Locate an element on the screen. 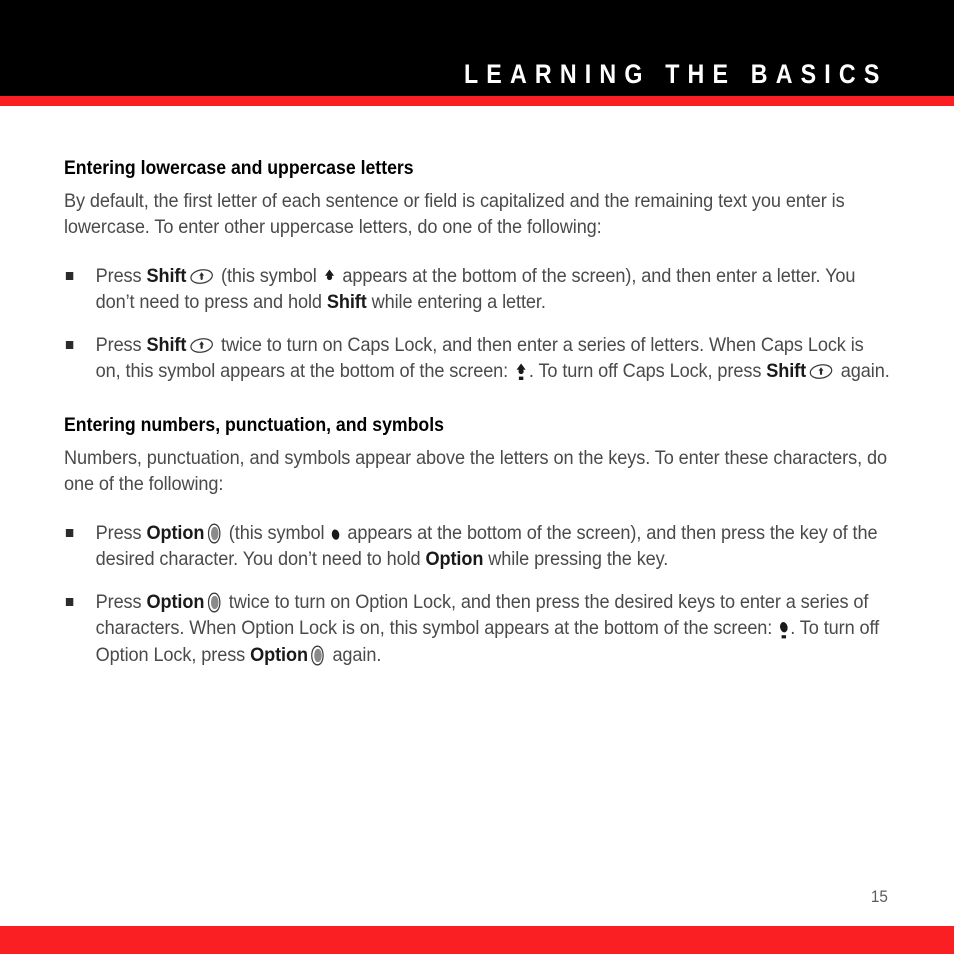  option-dot-symbol-icon is located at coordinates (335, 534).